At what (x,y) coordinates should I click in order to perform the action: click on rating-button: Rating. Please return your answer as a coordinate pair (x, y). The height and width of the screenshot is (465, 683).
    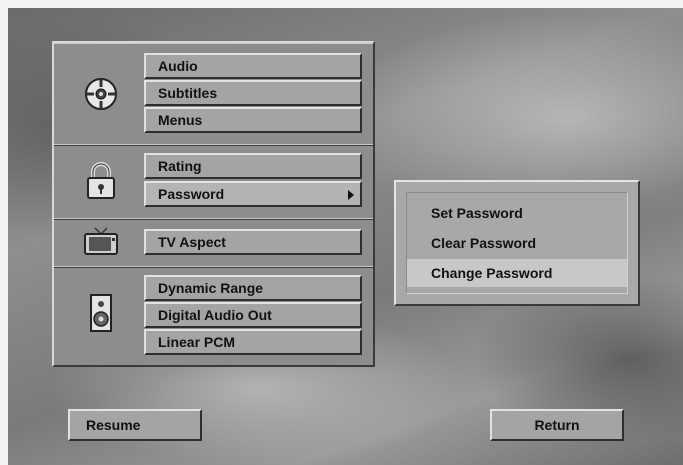
    Looking at the image, I should click on (253, 166).